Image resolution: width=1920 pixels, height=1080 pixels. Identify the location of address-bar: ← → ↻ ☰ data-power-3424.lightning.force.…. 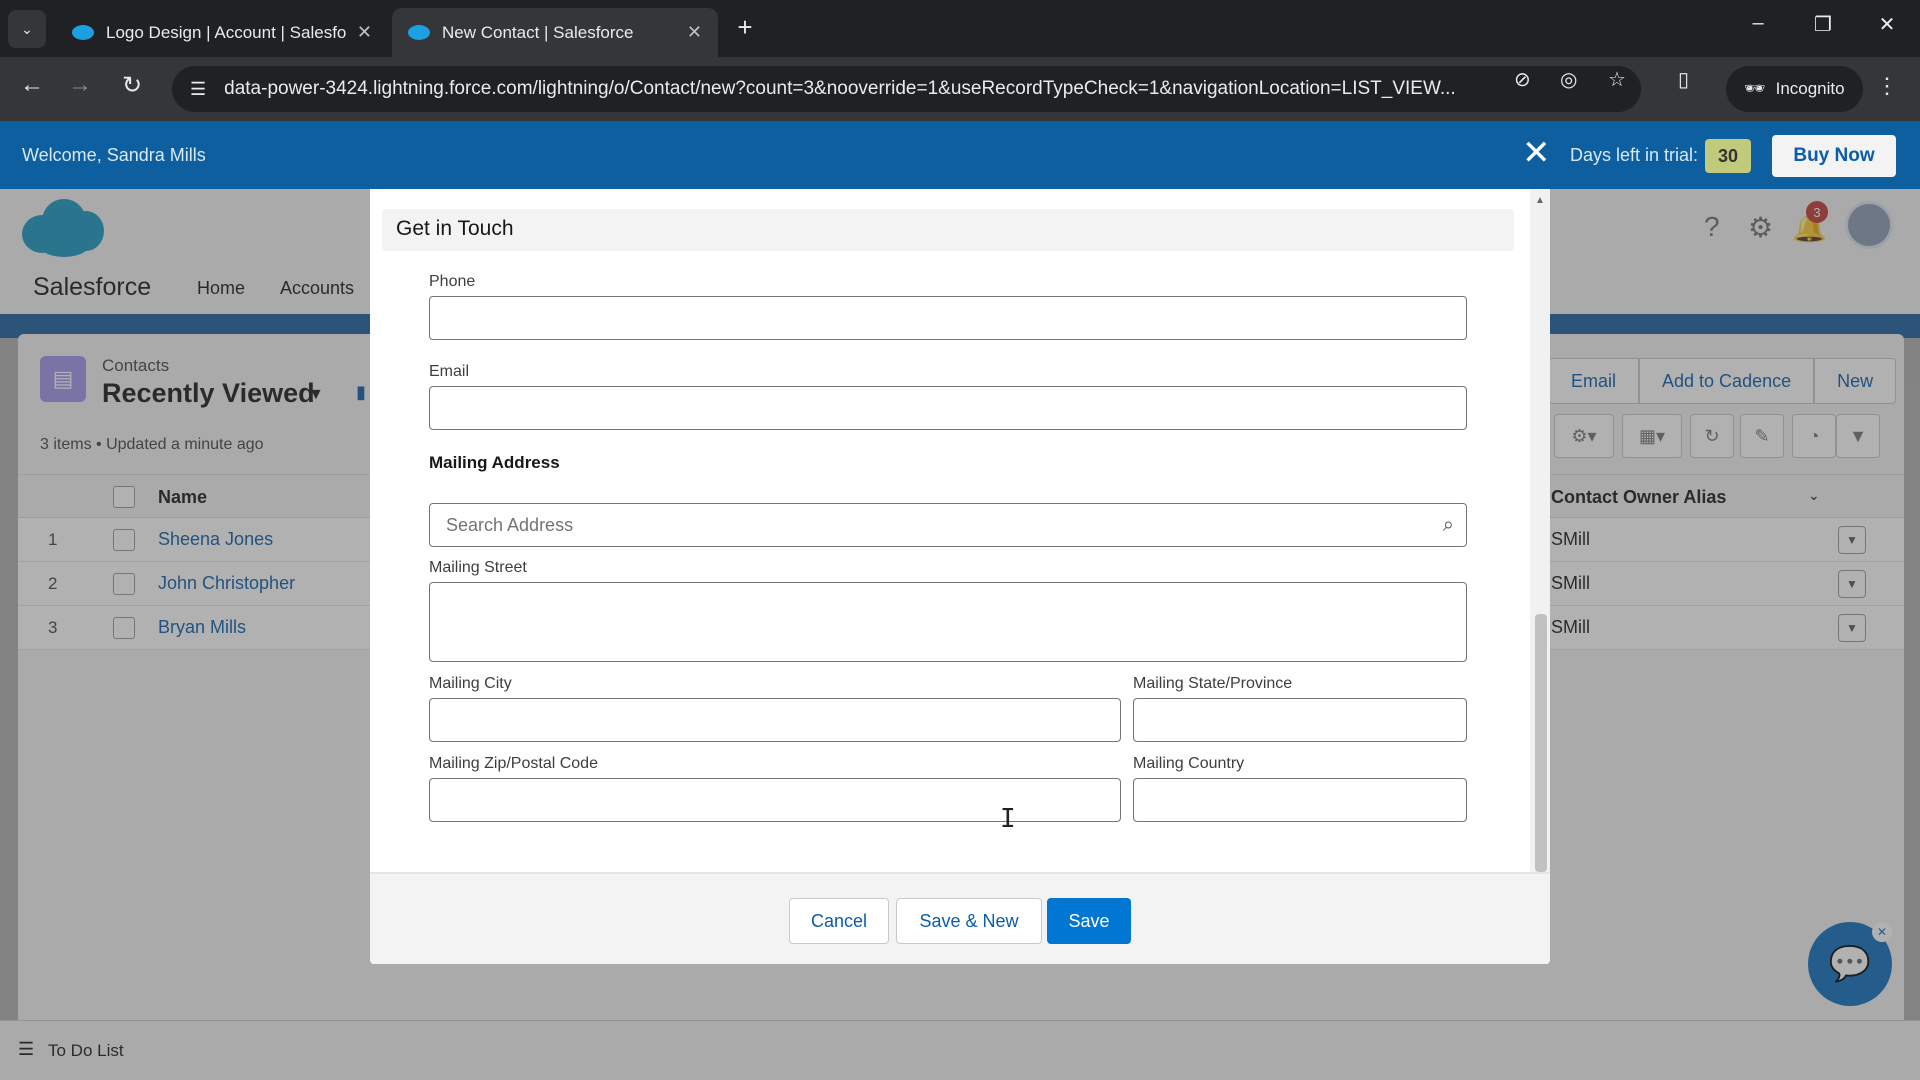
(960, 89).